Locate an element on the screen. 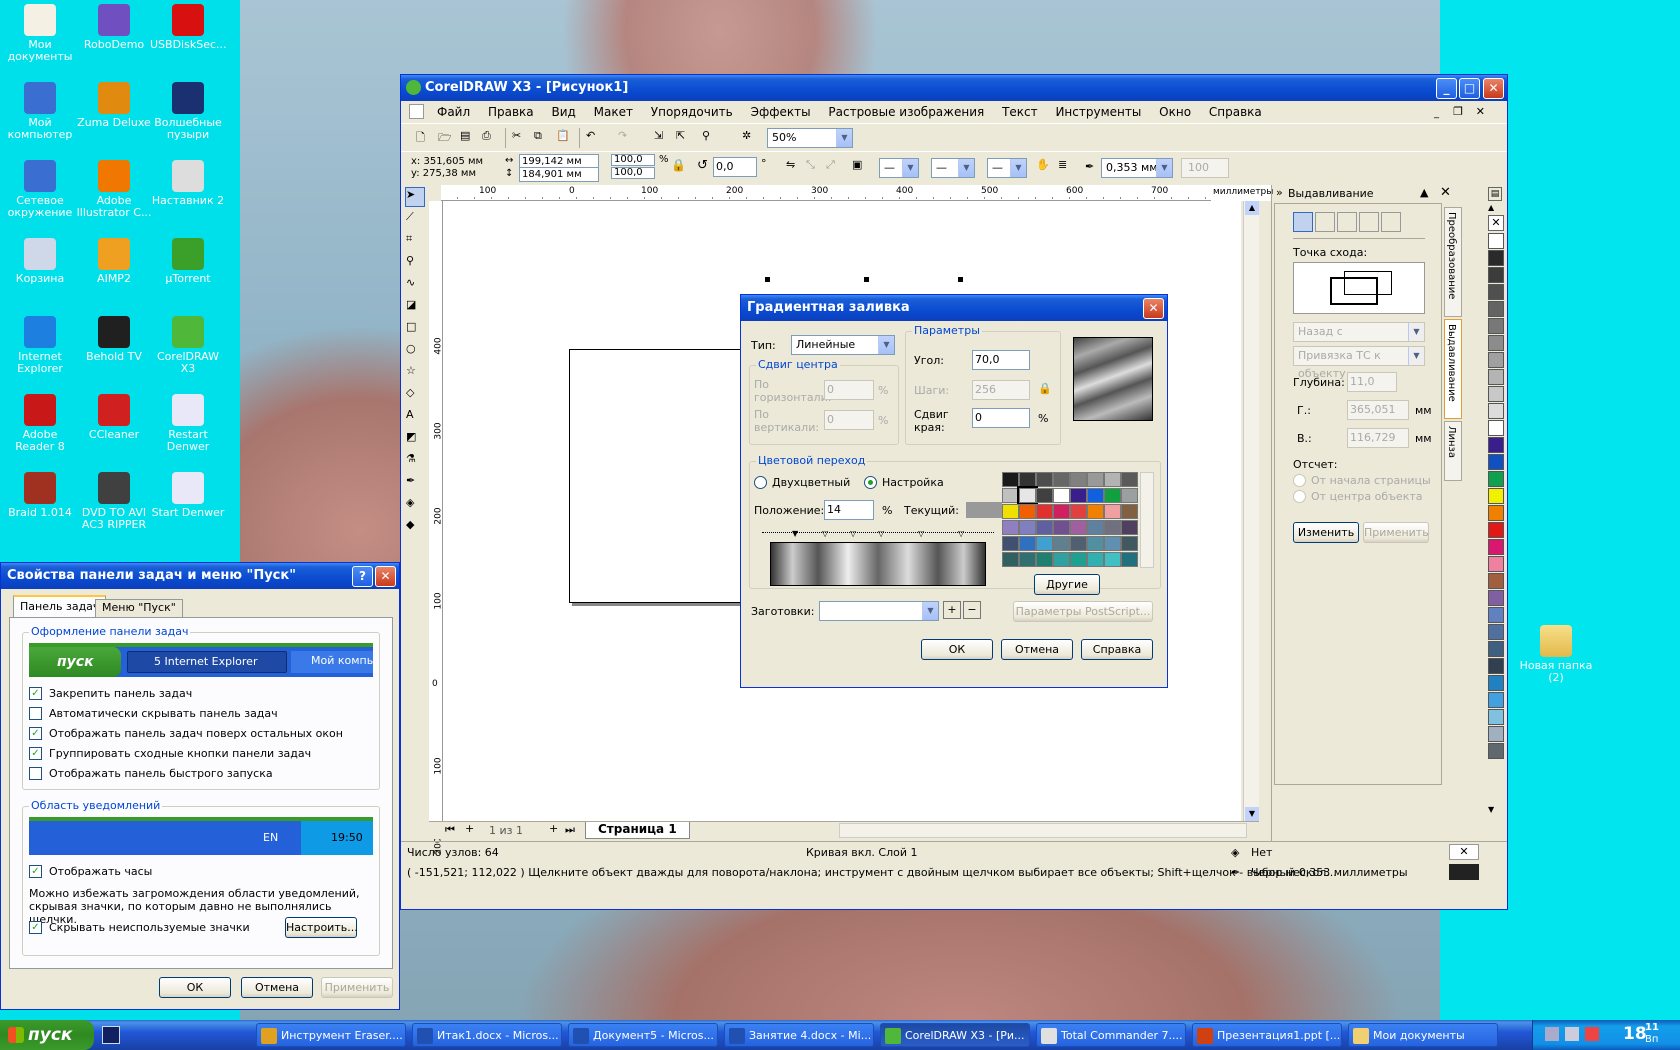 Image resolution: width=1680 pixels, height=1050 pixels. add-preset-icon: + is located at coordinates (952, 610).